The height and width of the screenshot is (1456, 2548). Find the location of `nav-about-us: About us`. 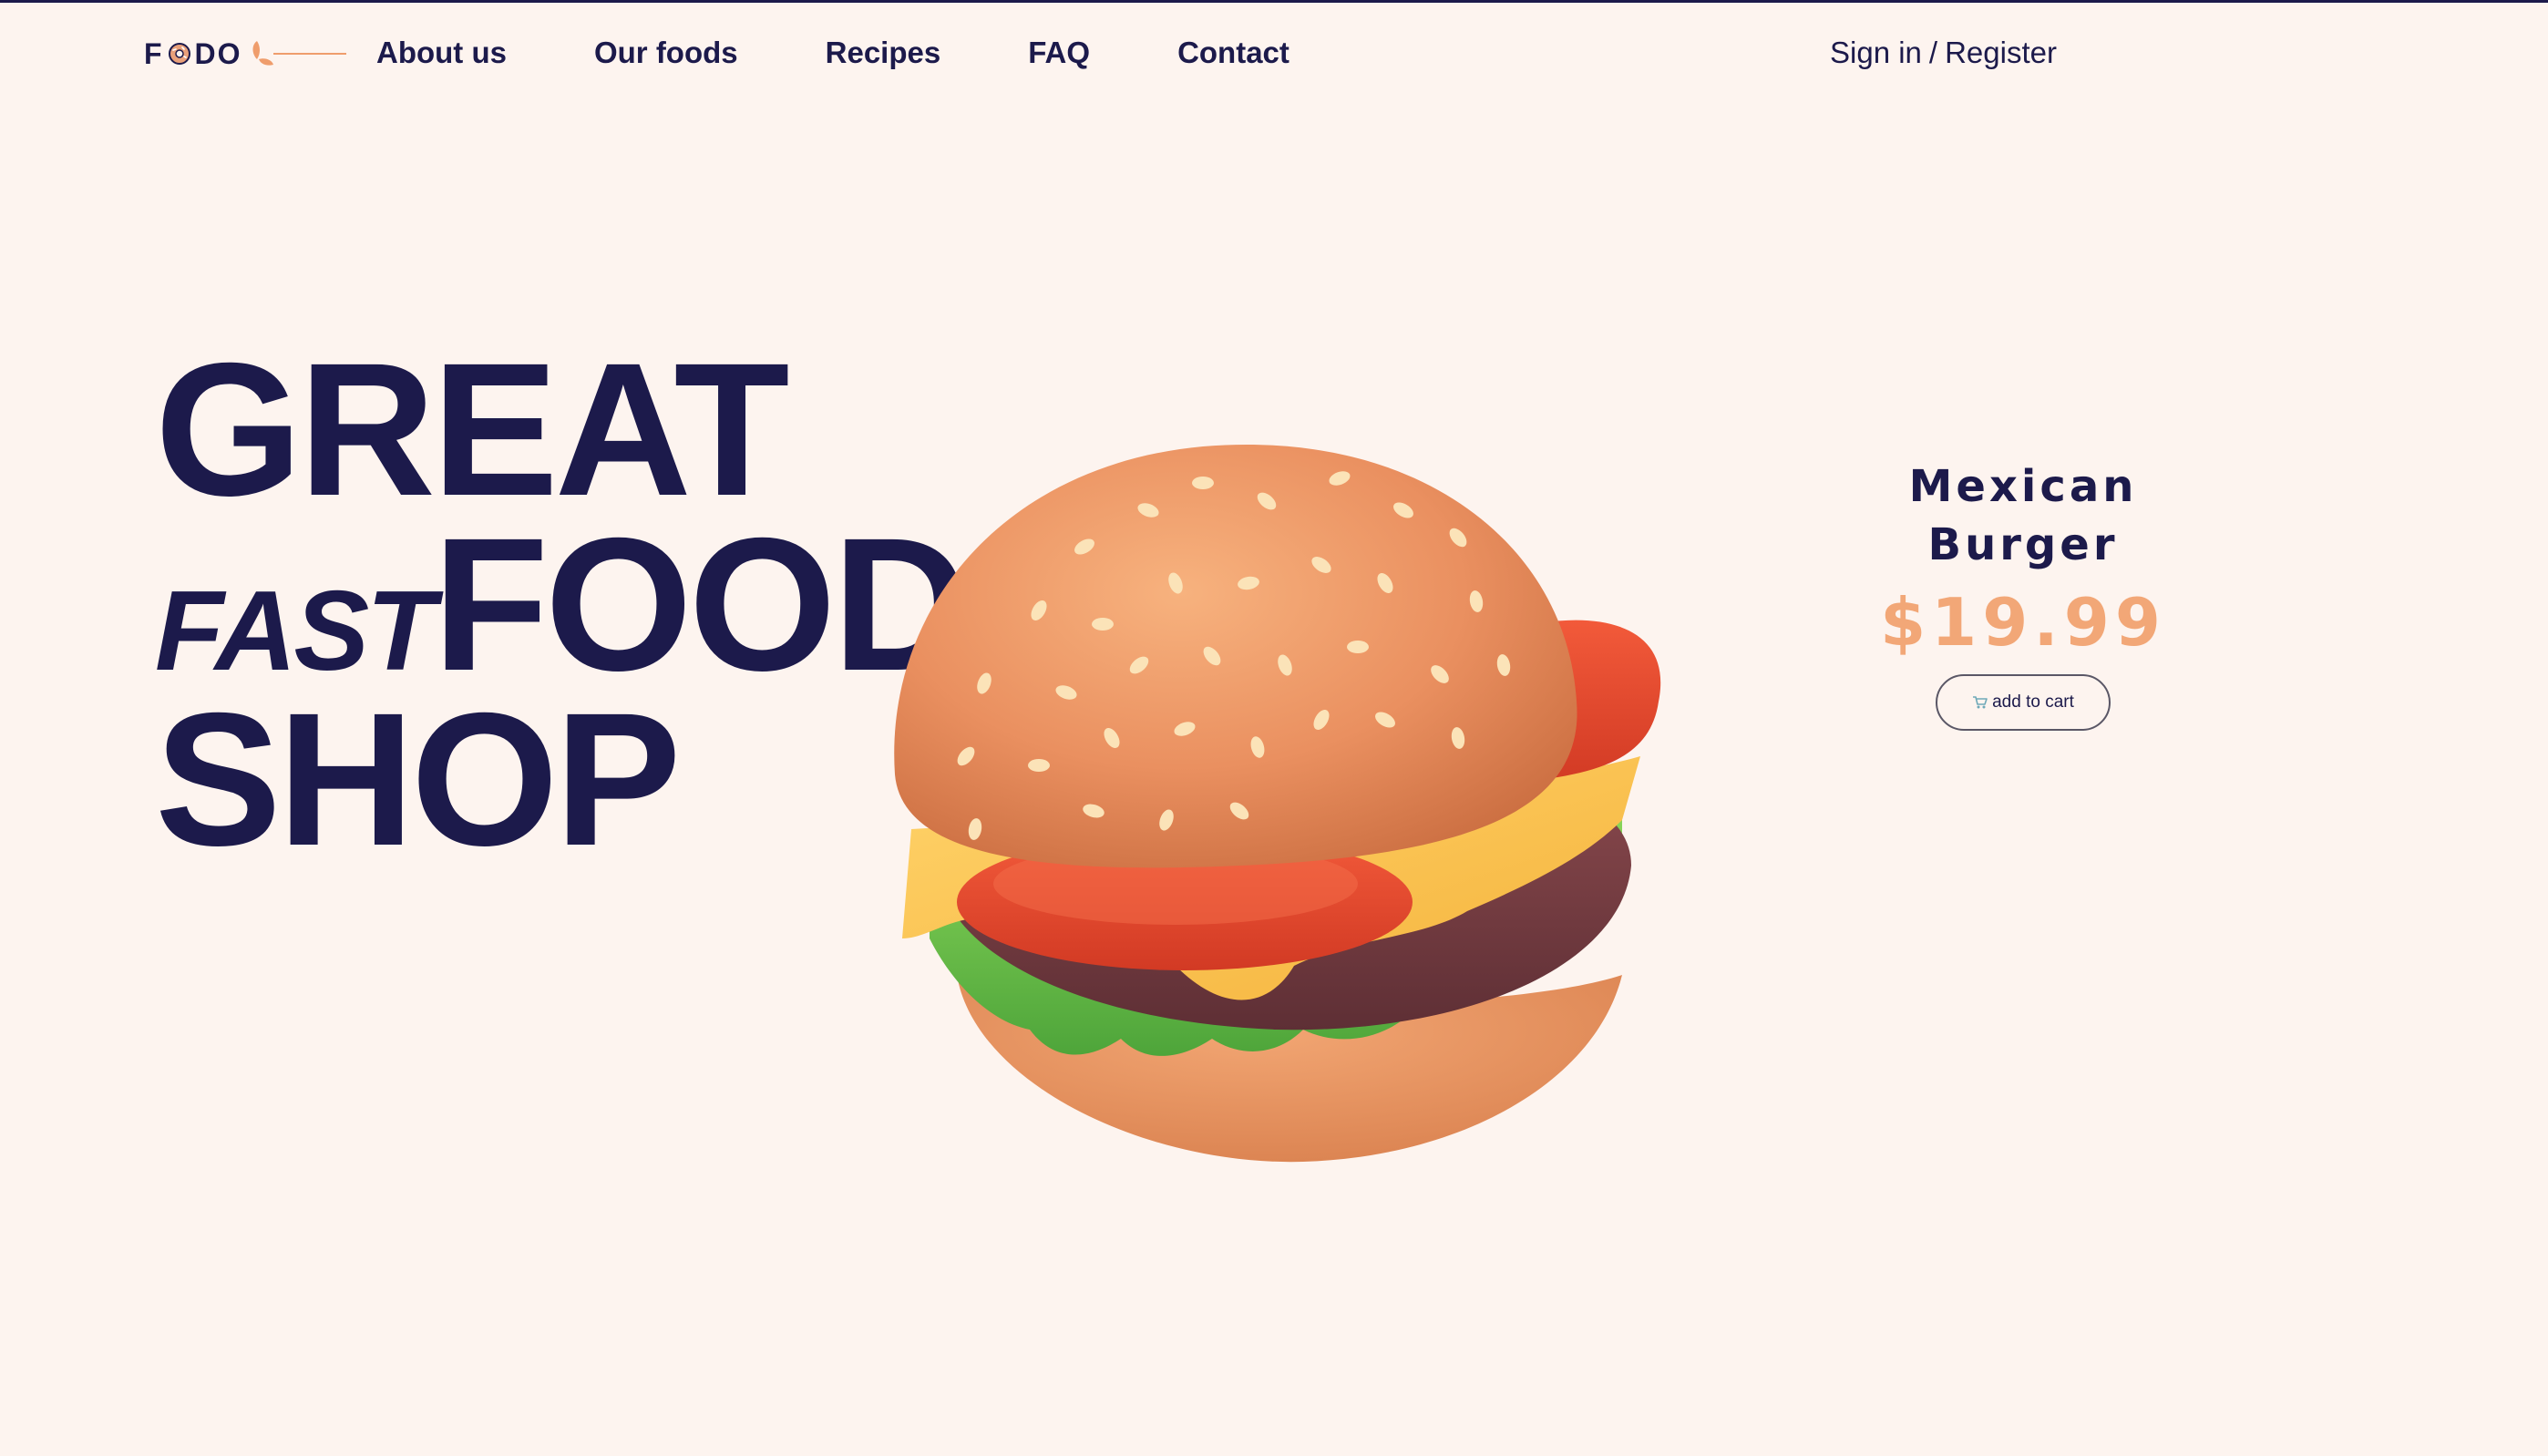

nav-about-us: About us is located at coordinates (441, 53).